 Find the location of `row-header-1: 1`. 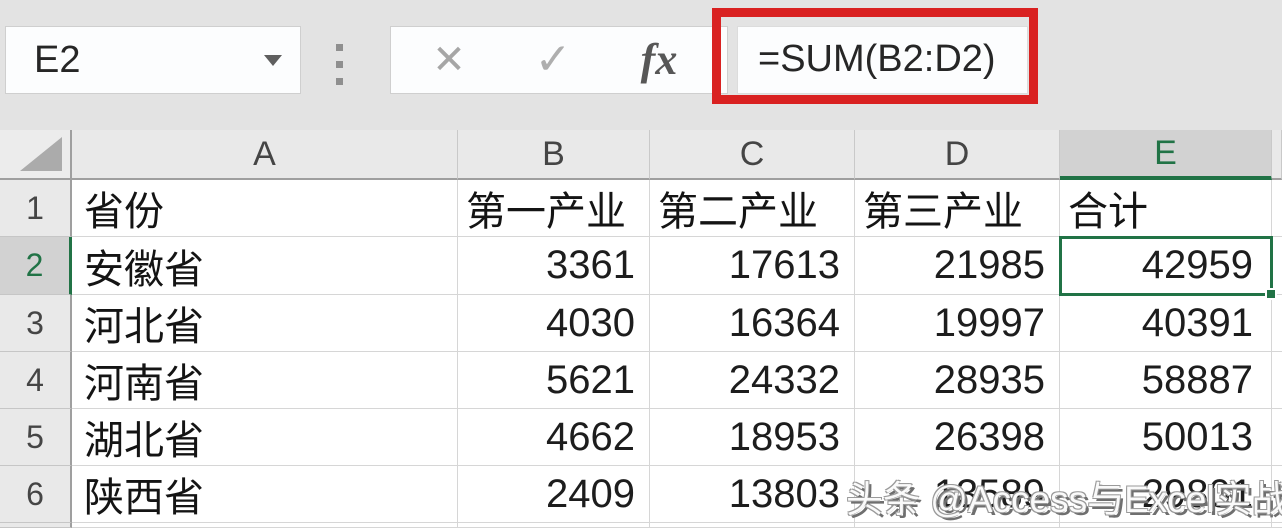

row-header-1: 1 is located at coordinates (36, 208).